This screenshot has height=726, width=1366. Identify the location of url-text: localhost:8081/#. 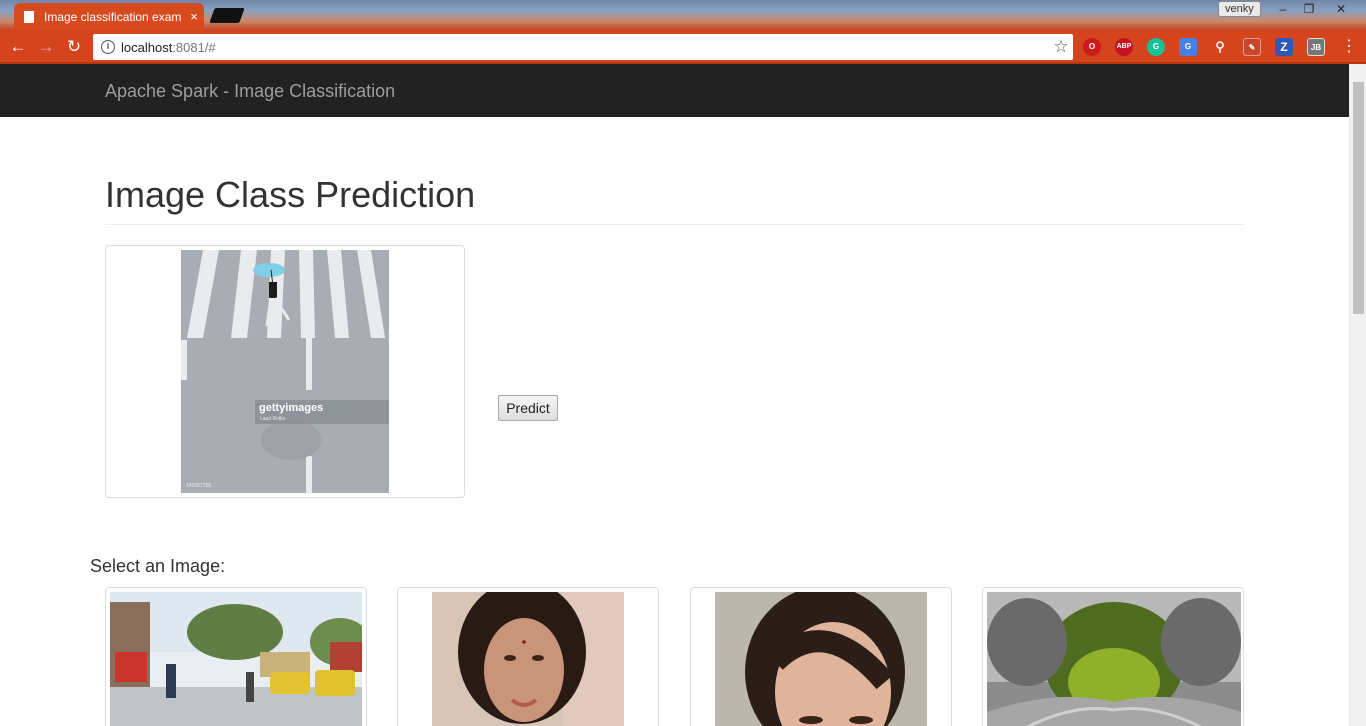
(585, 47).